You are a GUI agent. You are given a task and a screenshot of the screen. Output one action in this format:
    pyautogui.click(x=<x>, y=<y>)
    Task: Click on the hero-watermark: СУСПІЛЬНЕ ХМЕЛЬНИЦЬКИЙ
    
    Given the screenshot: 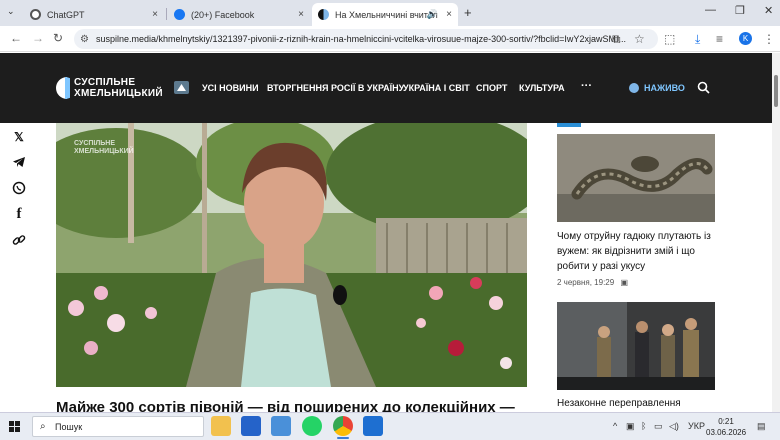 What is the action you would take?
    pyautogui.click(x=104, y=148)
    